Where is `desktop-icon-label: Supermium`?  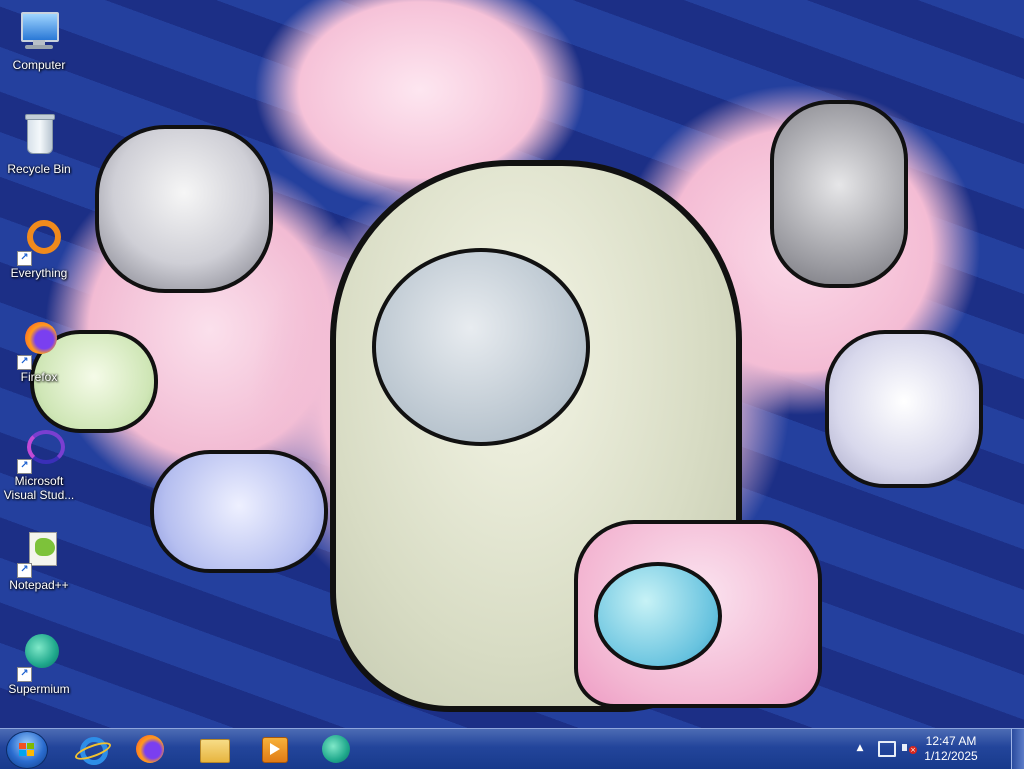
desktop-icon-label: Supermium is located at coordinates (39, 689).